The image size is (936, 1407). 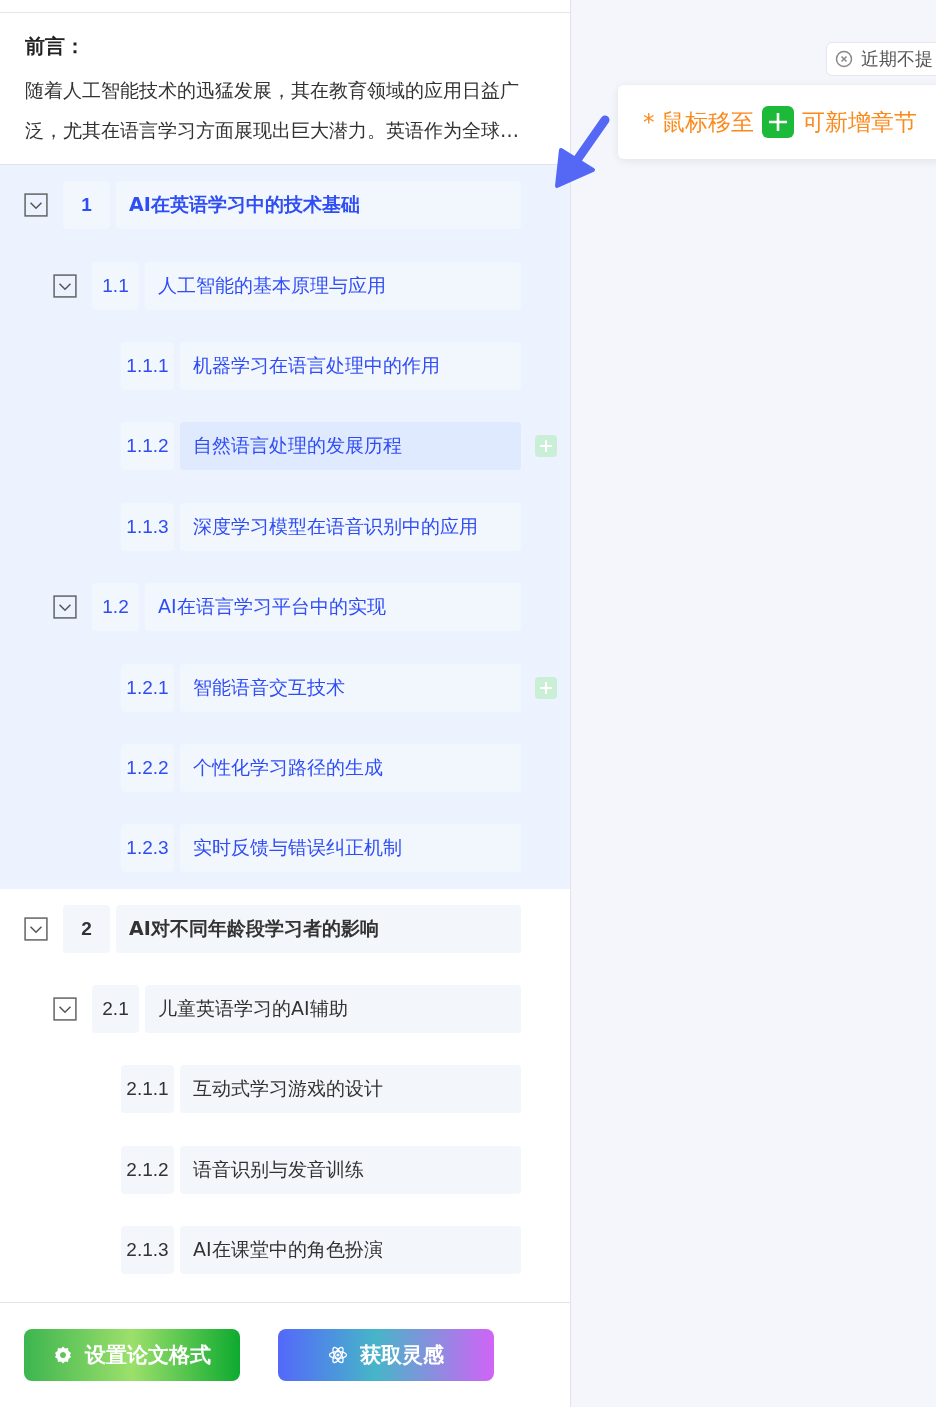 I want to click on section-number: 1.2.1, so click(x=147, y=687).